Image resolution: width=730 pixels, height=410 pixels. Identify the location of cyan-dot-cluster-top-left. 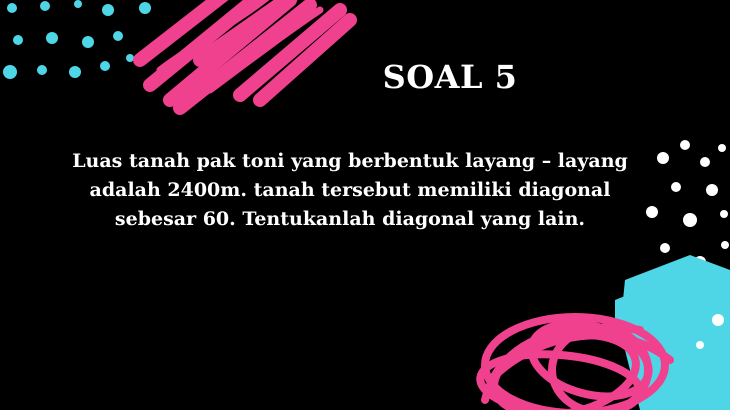
(77, 39).